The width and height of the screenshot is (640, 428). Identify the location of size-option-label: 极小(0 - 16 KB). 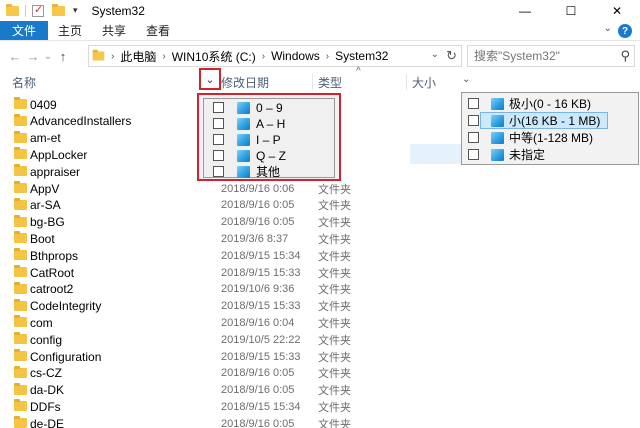
(550, 104).